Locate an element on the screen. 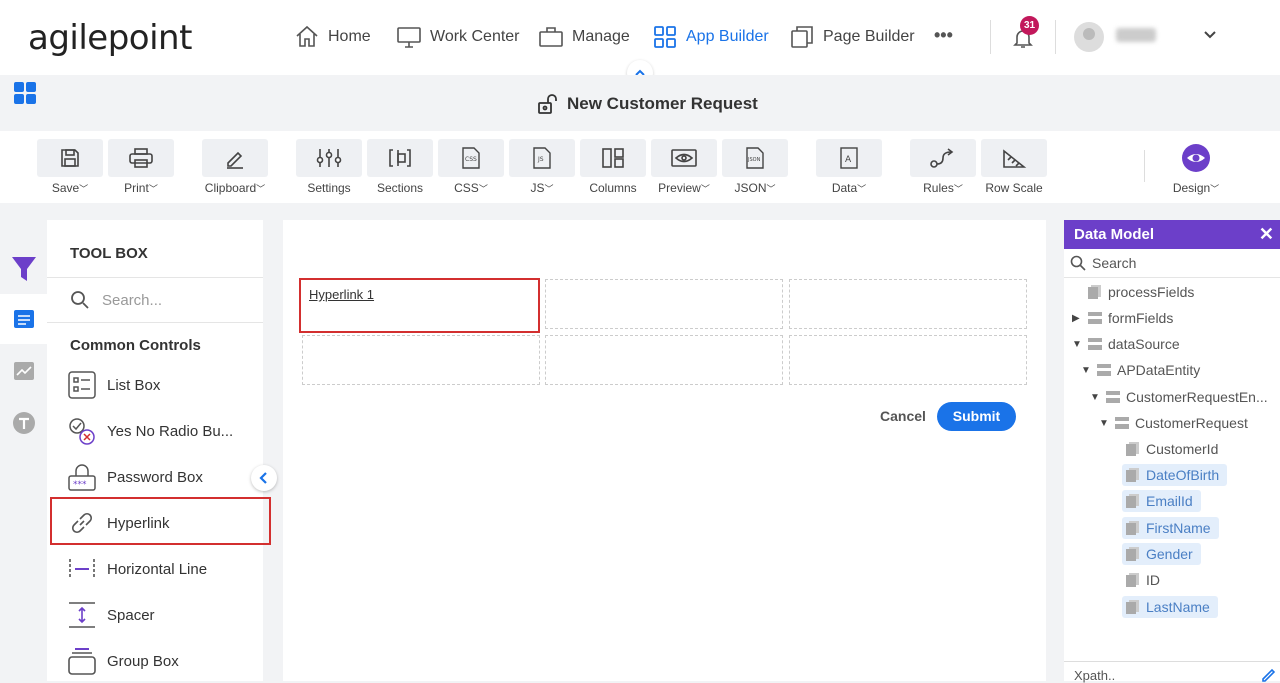 This screenshot has width=1280, height=683. css-button: CSS CSS﹀ is located at coordinates (471, 167).